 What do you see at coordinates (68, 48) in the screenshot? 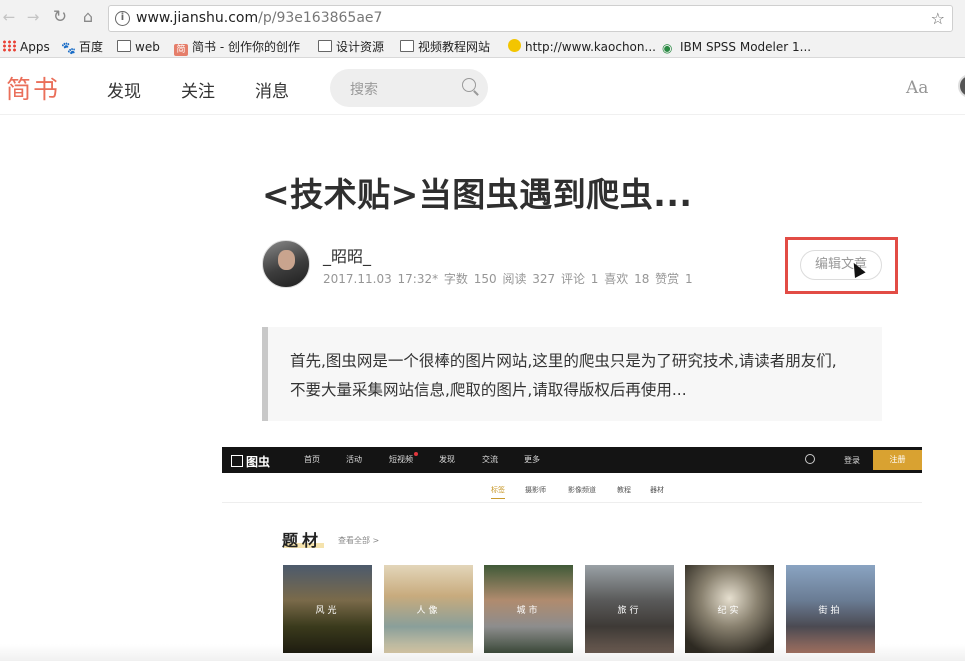
I see `baidu-paw-icon: 🐾` at bounding box center [68, 48].